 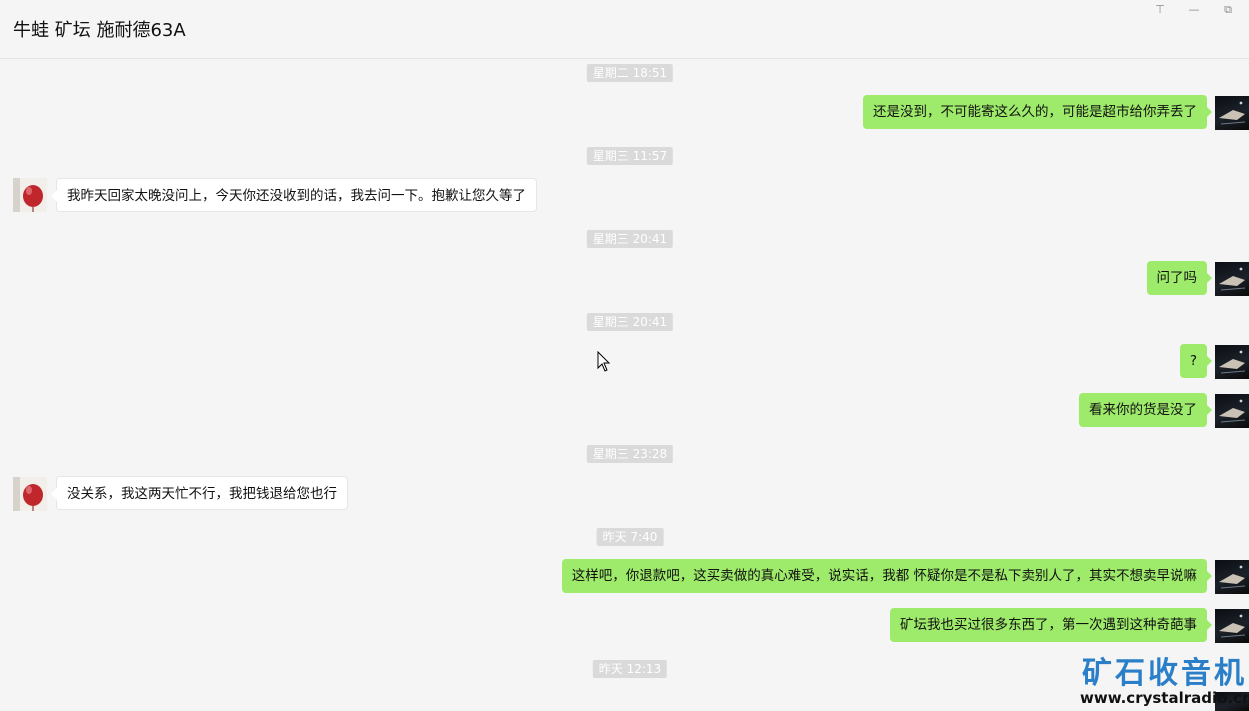 I want to click on my-message-bubble: 矿坛我也买过很多东西了，第一次遇到这种奇葩事, so click(x=1051, y=625).